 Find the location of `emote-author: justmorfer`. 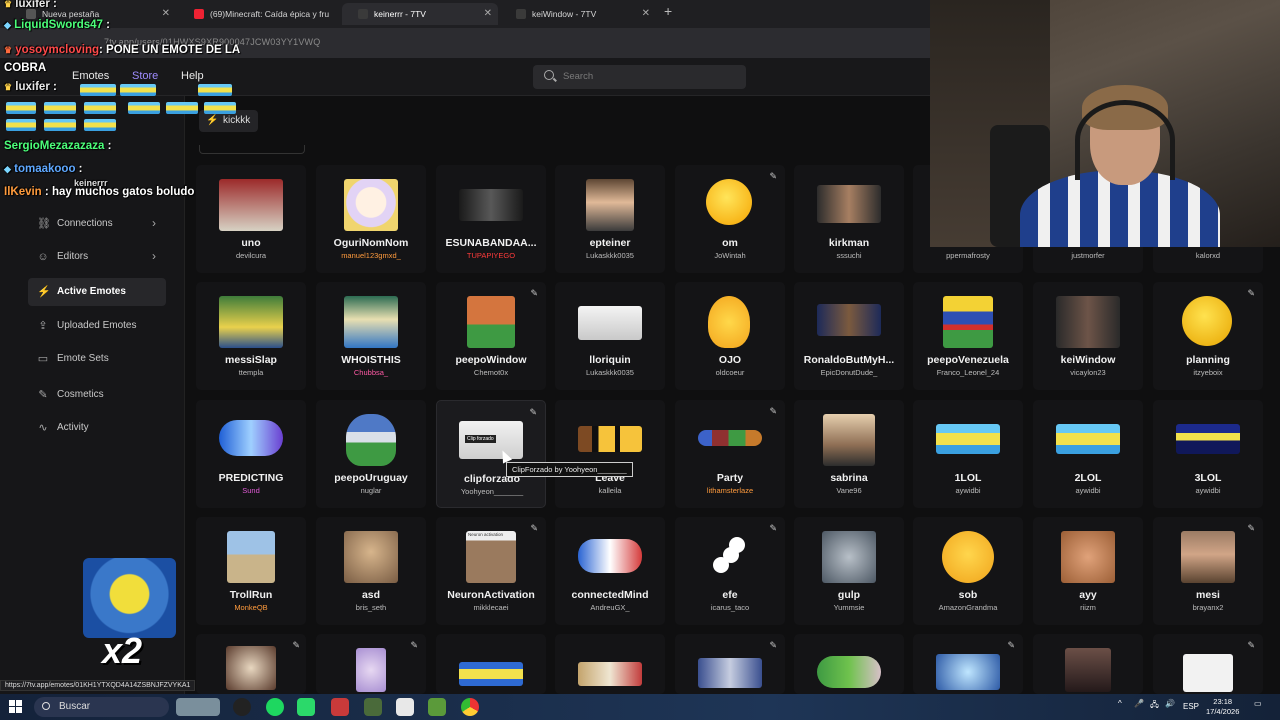

emote-author: justmorfer is located at coordinates (1088, 255).